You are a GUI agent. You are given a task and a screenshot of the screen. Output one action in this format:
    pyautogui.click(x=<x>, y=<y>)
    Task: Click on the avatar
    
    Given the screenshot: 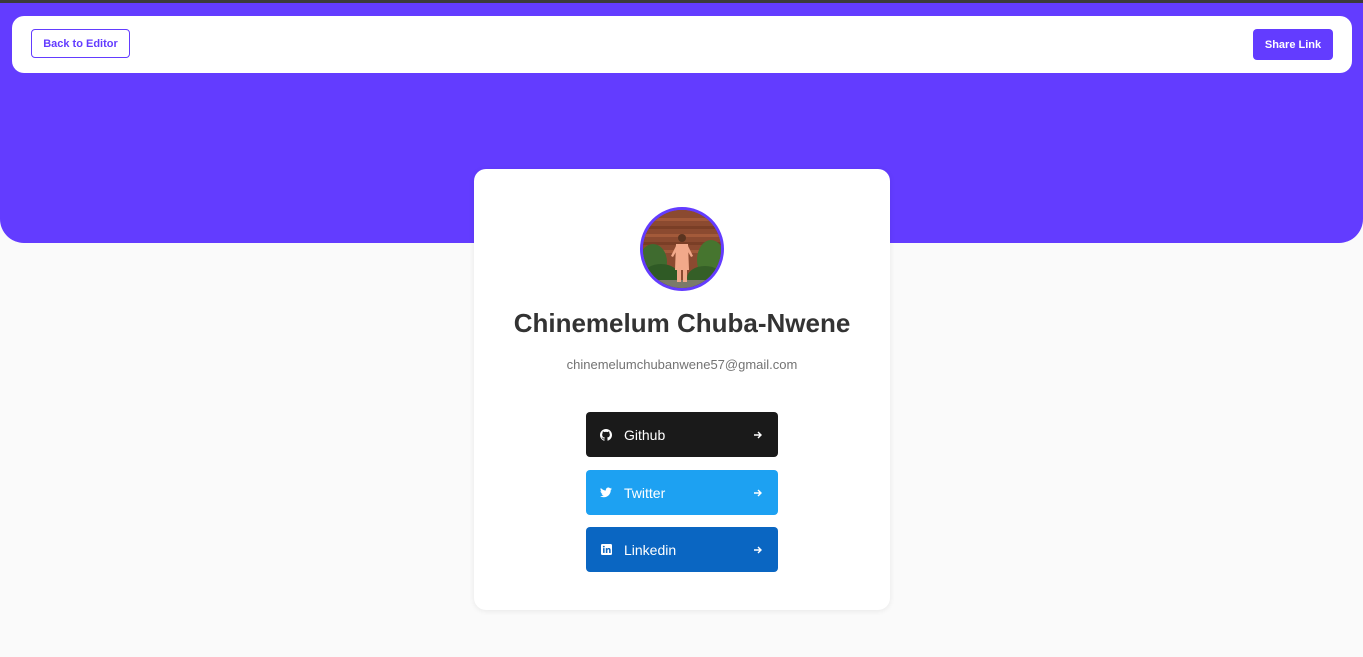 What is the action you would take?
    pyautogui.click(x=682, y=249)
    